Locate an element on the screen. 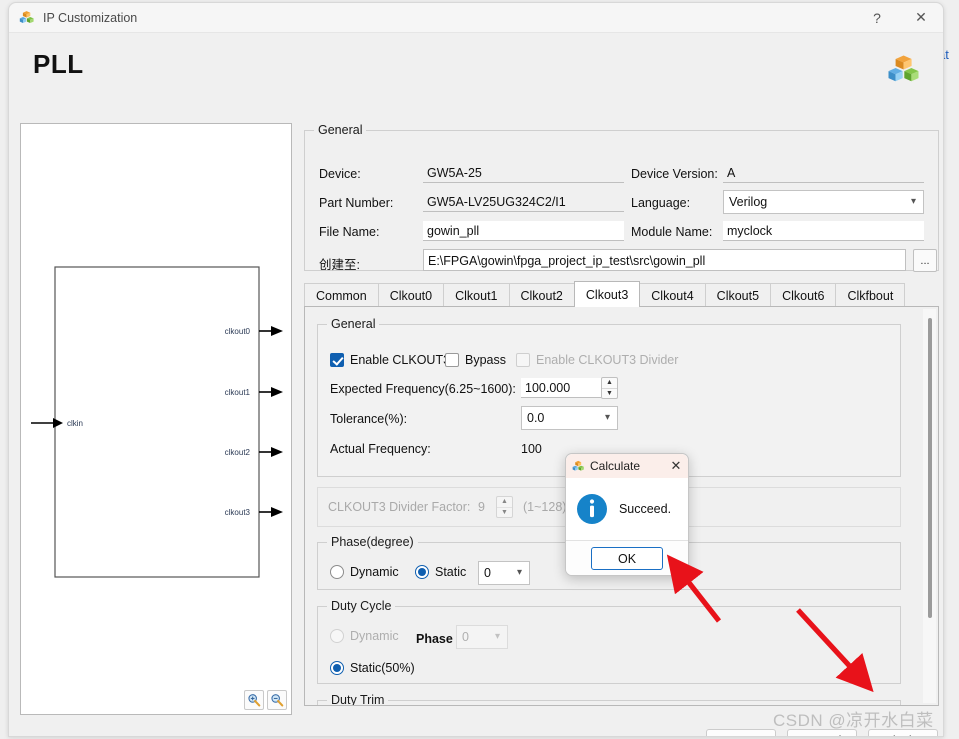 The image size is (959, 739). phase-dynamic-radio: Dynamic is located at coordinates (364, 572).